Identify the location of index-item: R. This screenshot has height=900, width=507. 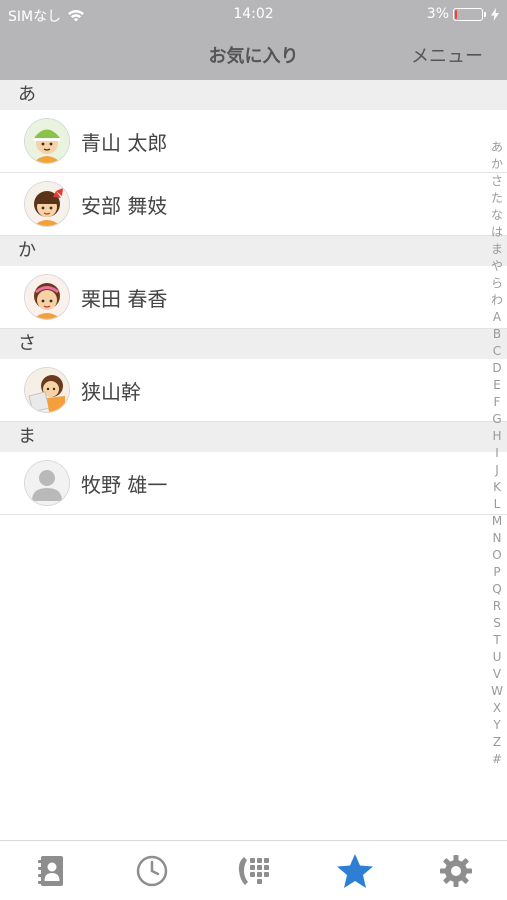
(497, 606).